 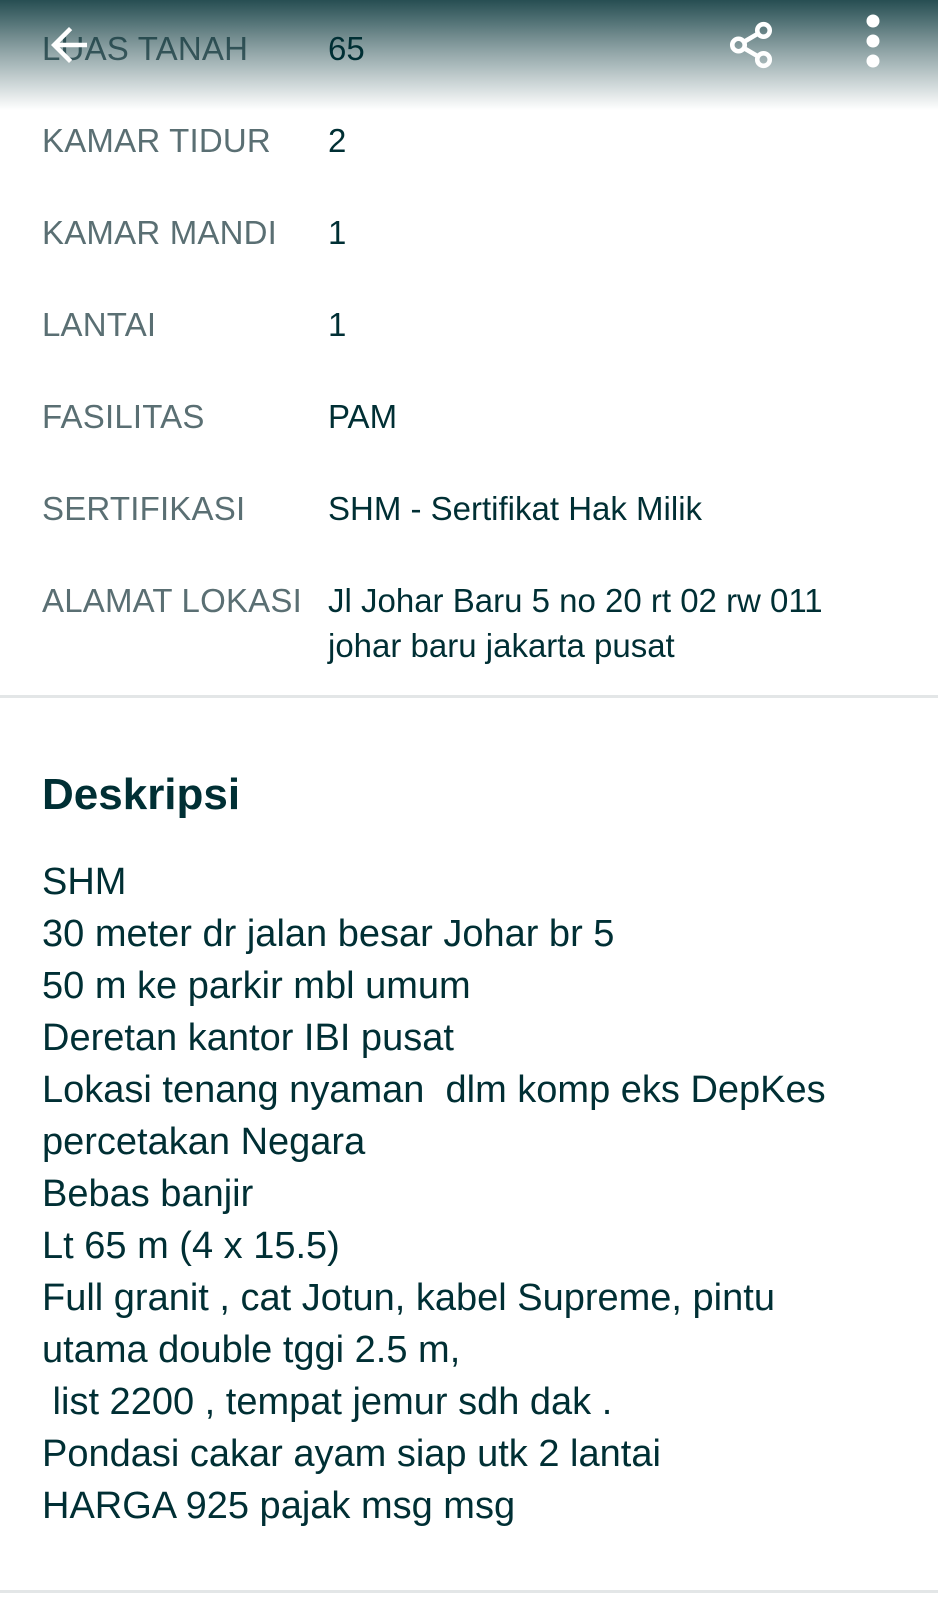 I want to click on description-line: Lokasi tenang nyaman dlm komp eks DepKes, so click(x=434, y=1090).